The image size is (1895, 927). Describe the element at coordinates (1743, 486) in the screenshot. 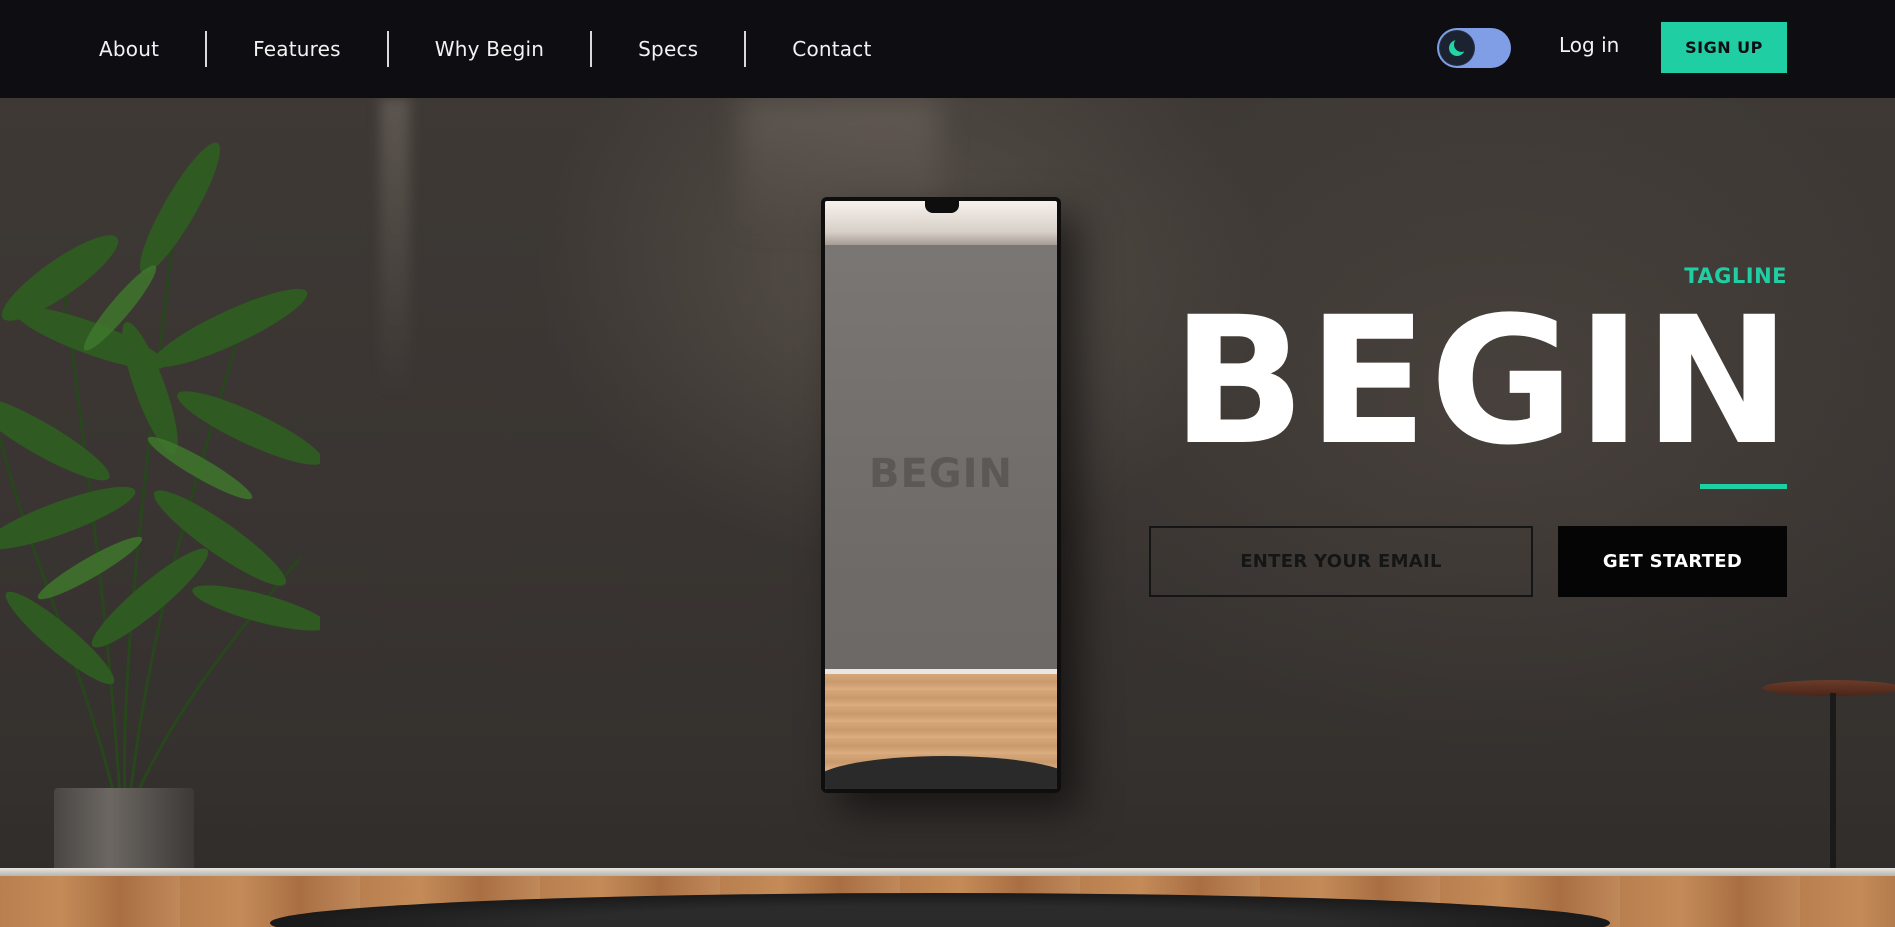

I see `accent-underline` at that location.